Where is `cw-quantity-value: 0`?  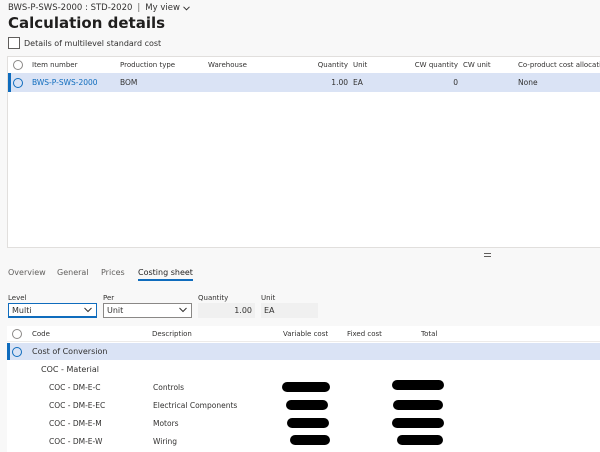 cw-quantity-value: 0 is located at coordinates (455, 82).